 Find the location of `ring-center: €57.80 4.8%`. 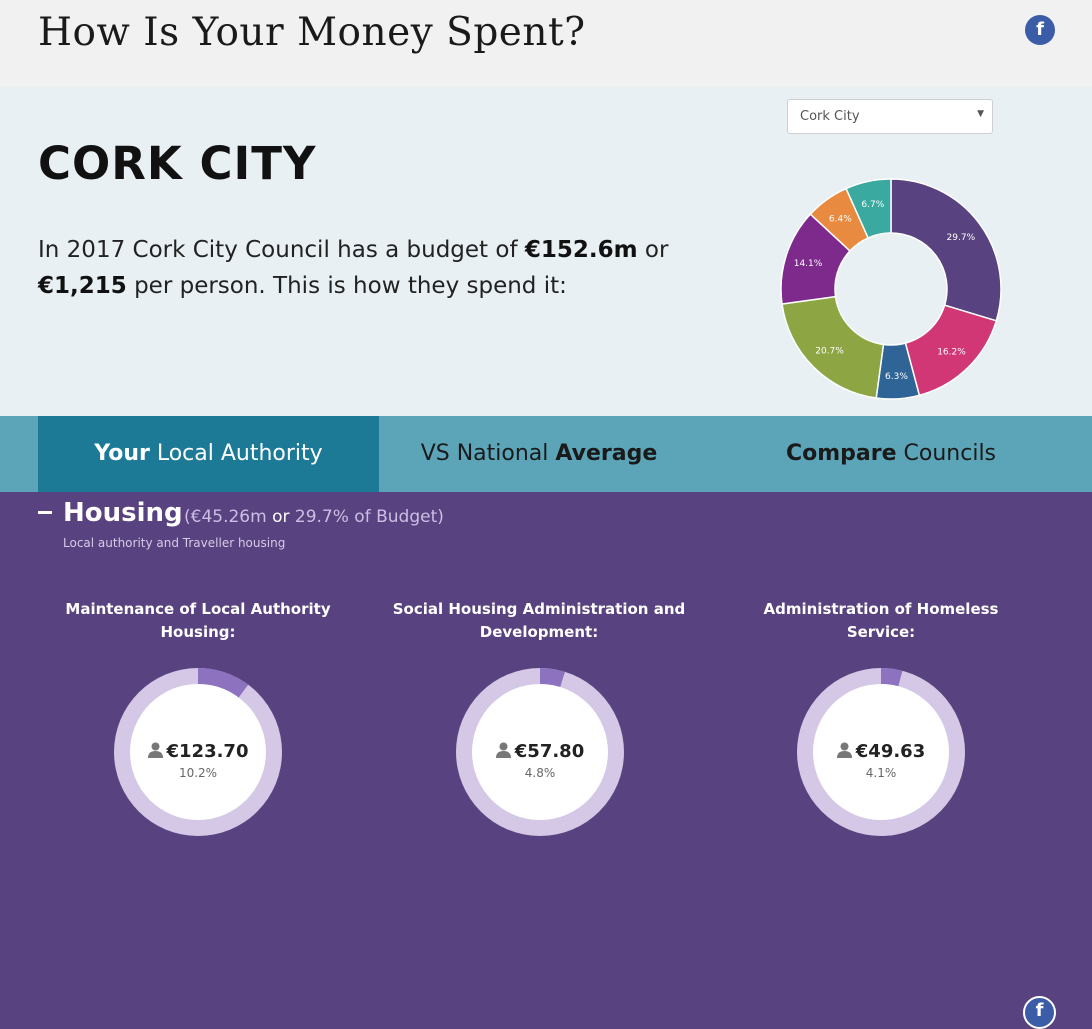

ring-center: €57.80 4.8% is located at coordinates (540, 760).